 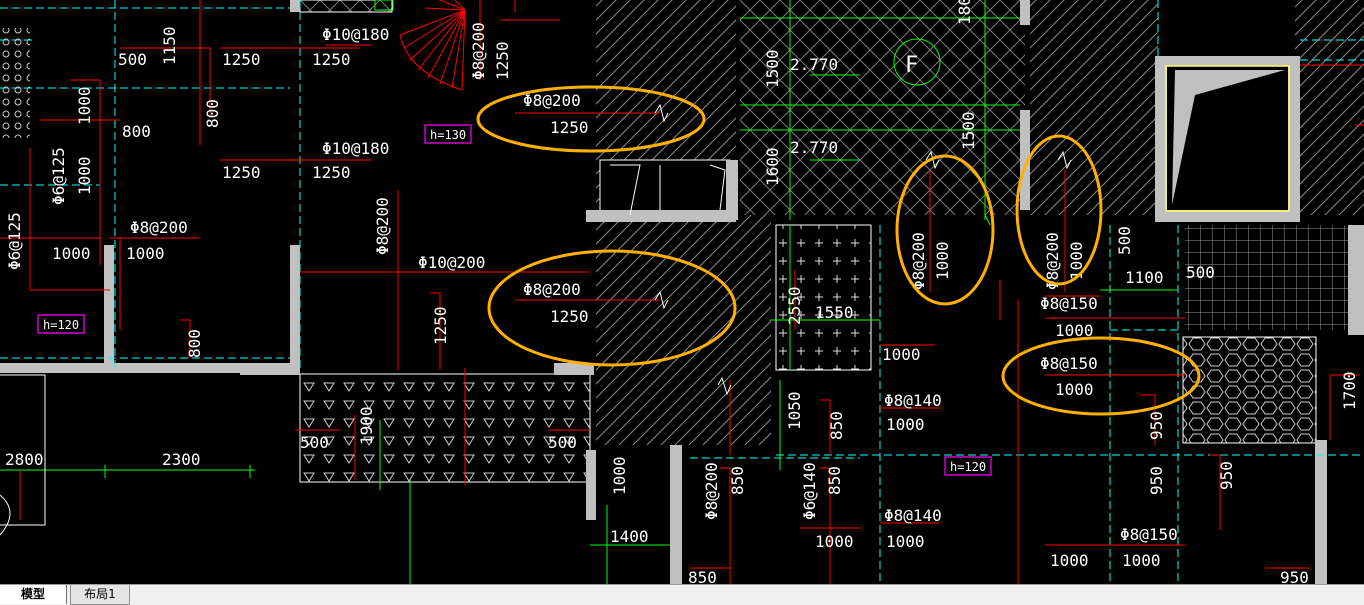 I want to click on dim-label: 2550, so click(x=794, y=305).